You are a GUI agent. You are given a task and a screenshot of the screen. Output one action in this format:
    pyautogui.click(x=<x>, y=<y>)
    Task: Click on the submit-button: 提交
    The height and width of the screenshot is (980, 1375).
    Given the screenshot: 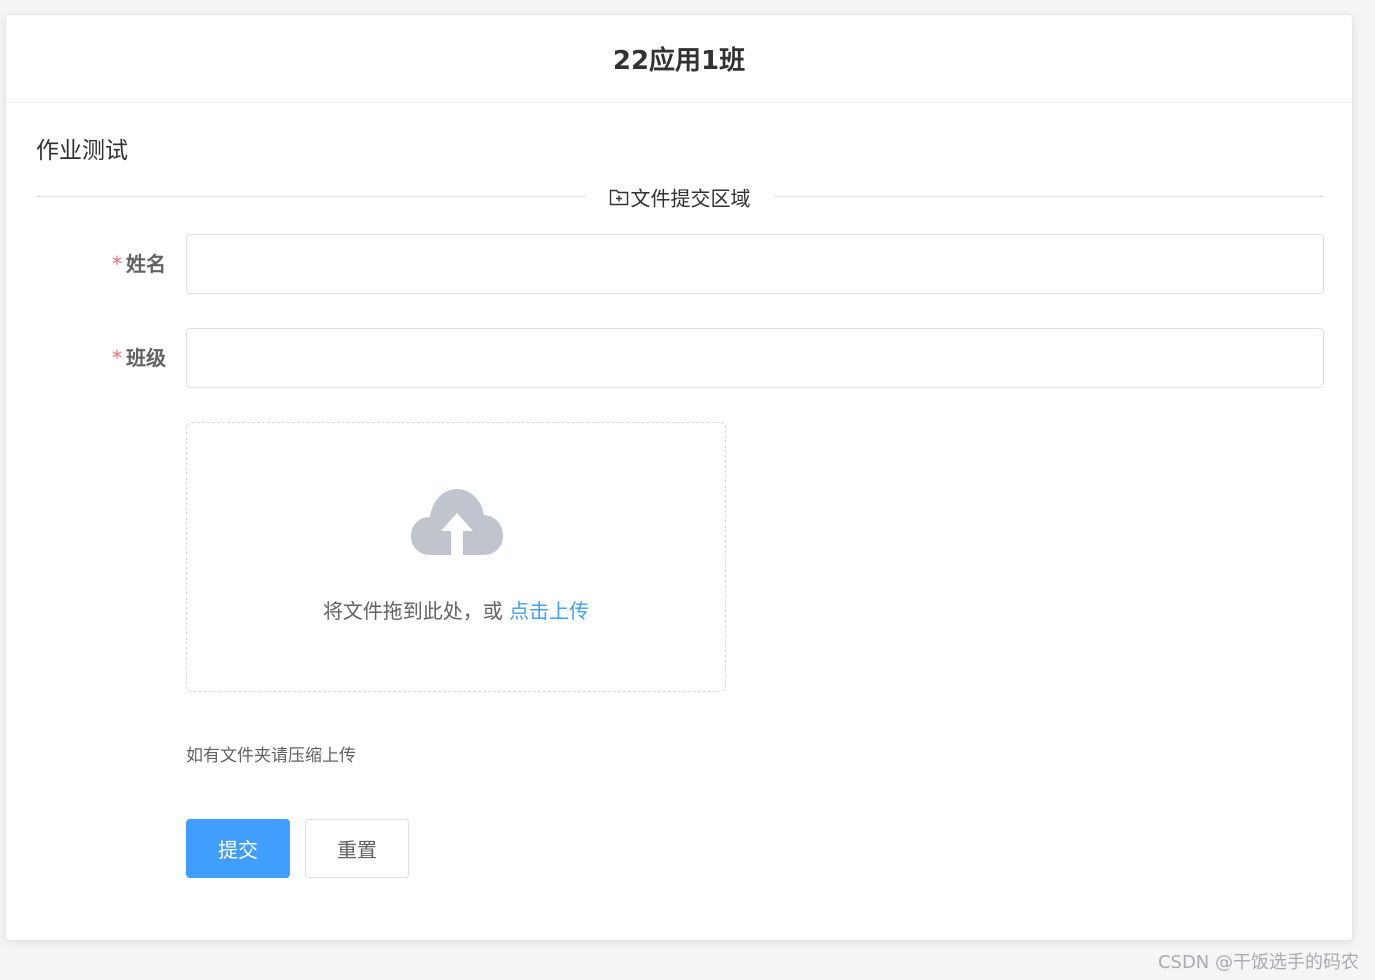 What is the action you would take?
    pyautogui.click(x=238, y=848)
    